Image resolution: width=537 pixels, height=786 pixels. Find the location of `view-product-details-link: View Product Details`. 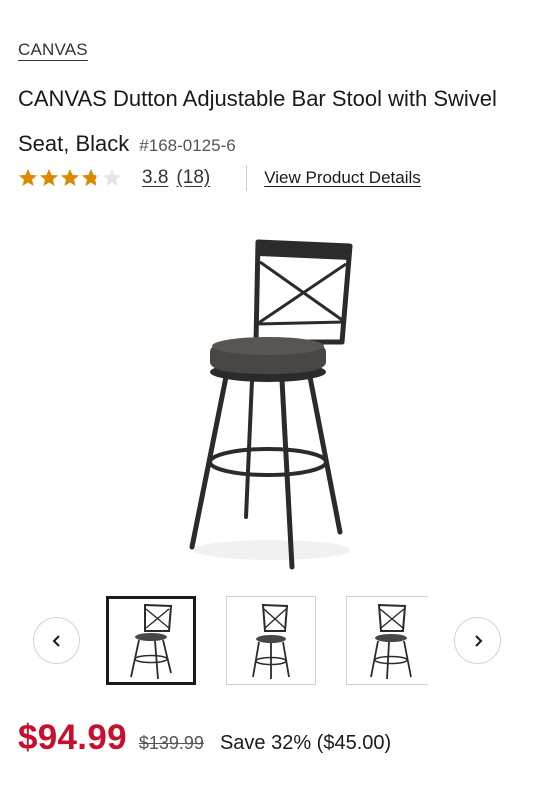

view-product-details-link: View Product Details is located at coordinates (342, 178).